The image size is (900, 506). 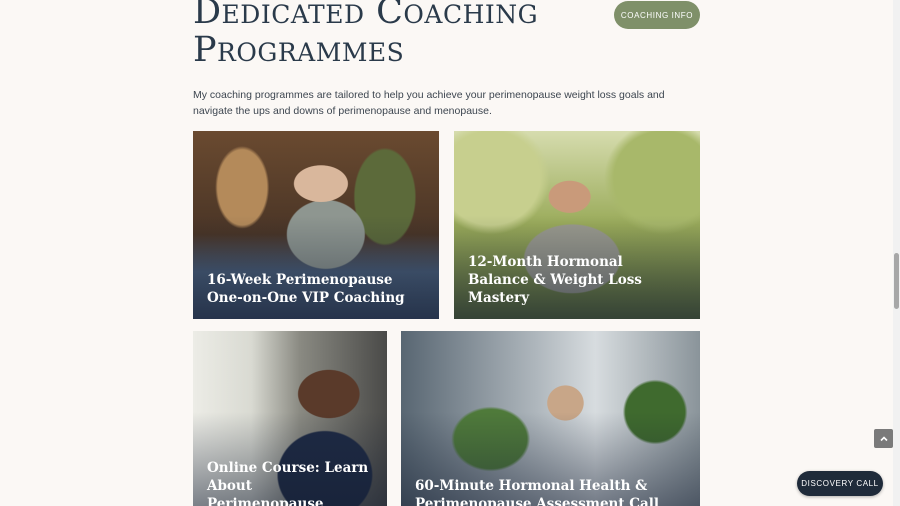 I want to click on chevron-up-icon, so click(x=883, y=438).